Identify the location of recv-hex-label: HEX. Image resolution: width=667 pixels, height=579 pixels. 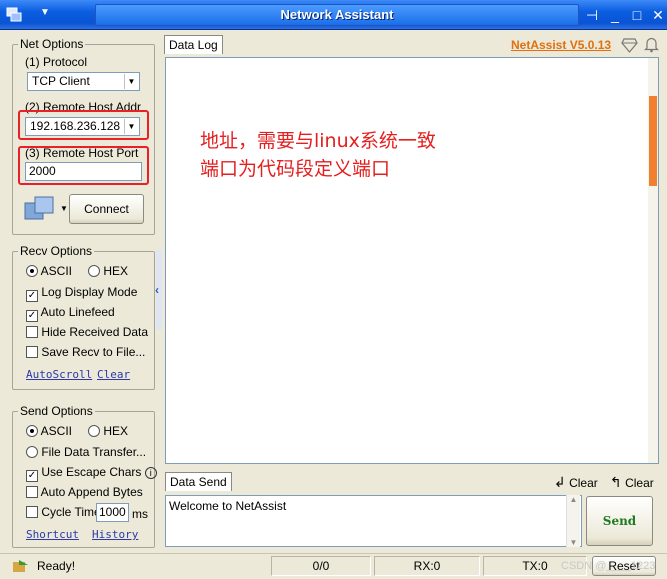
(116, 271).